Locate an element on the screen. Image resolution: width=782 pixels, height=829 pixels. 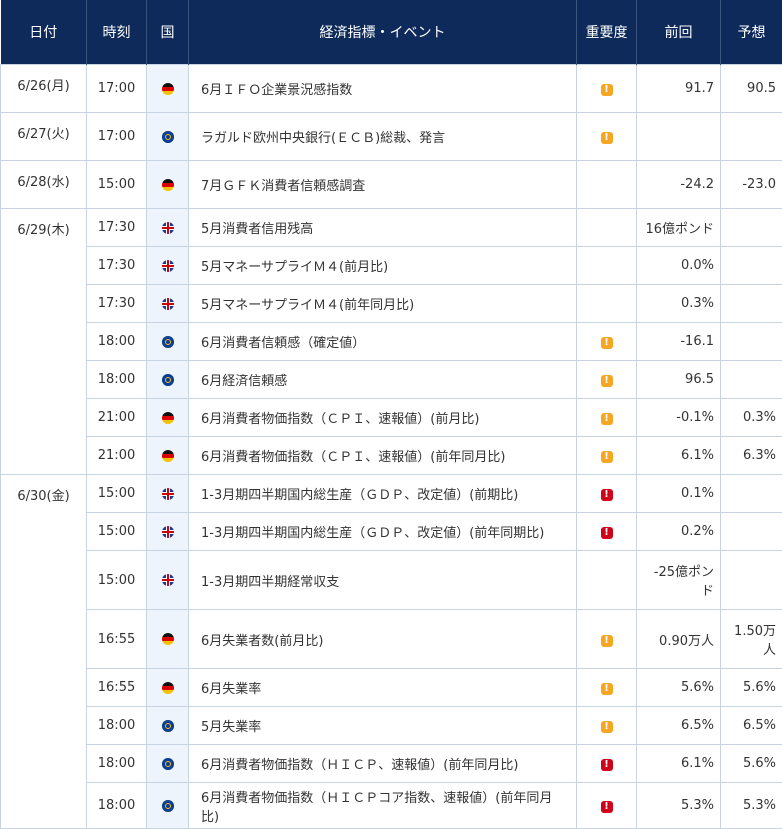
event-cell: 6月消費者物価指数（ＣＰＩ、速報値）(前月比) is located at coordinates (383, 418).